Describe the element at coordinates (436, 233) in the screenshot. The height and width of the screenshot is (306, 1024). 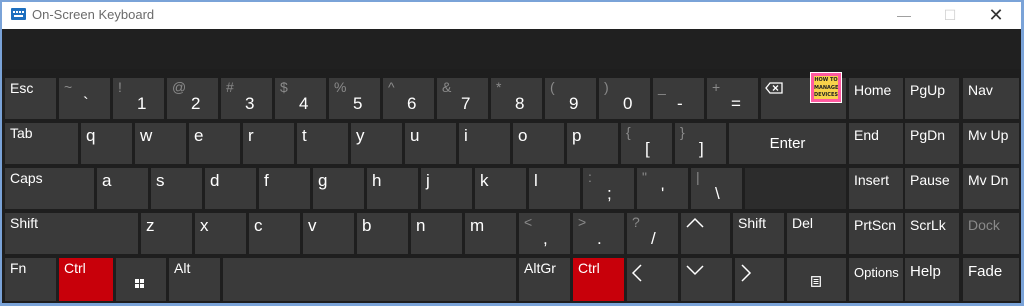
I see `key-n: n` at that location.